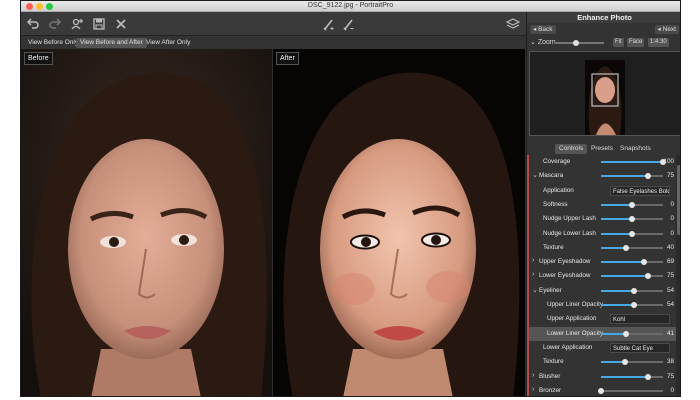 This screenshot has height=400, width=700. I want to click on next-label: Next, so click(669, 29).